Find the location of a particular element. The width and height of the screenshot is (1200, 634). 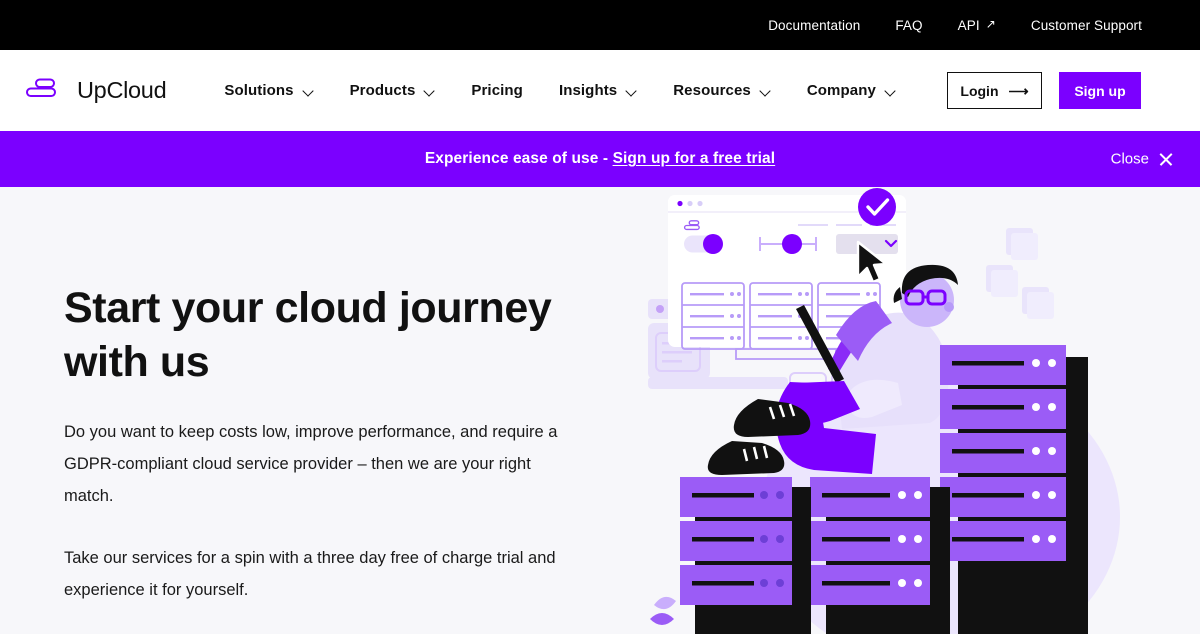

nav-item-products: Products is located at coordinates (393, 90).